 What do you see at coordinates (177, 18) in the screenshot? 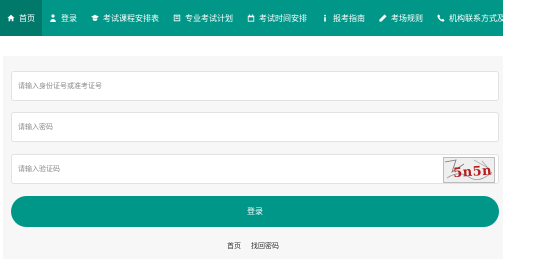
I see `book-icon` at bounding box center [177, 18].